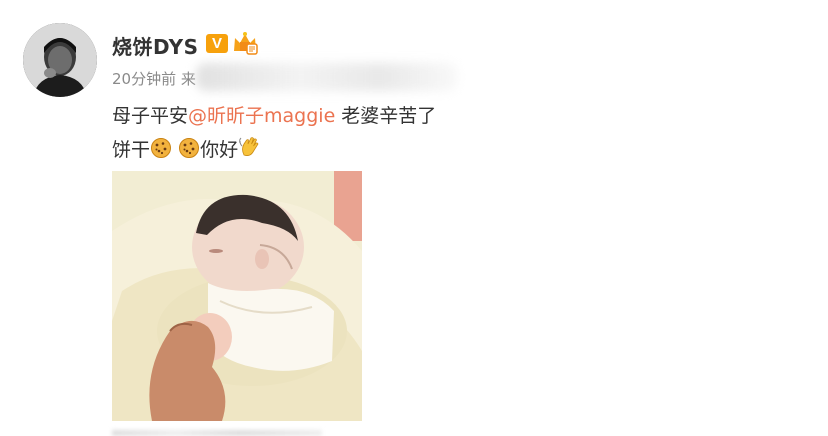 This screenshot has height=436, width=828. What do you see at coordinates (219, 150) in the screenshot?
I see `post-text-line2-suffix: 你好` at bounding box center [219, 150].